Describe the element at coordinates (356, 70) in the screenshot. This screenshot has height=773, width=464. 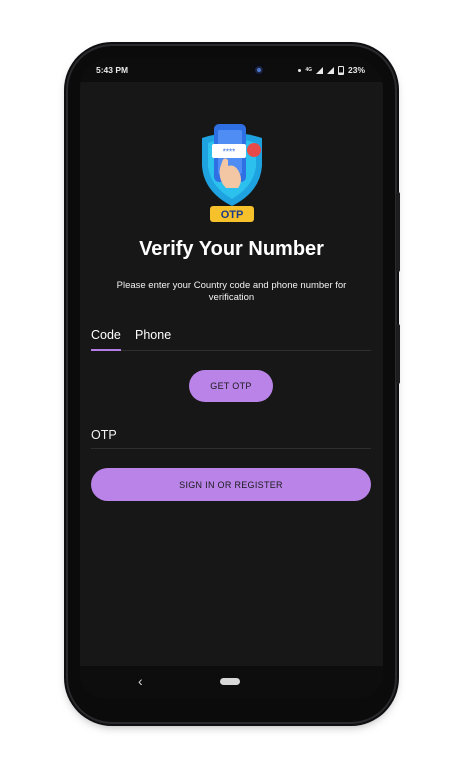
I see `battery-percent: 23%` at that location.